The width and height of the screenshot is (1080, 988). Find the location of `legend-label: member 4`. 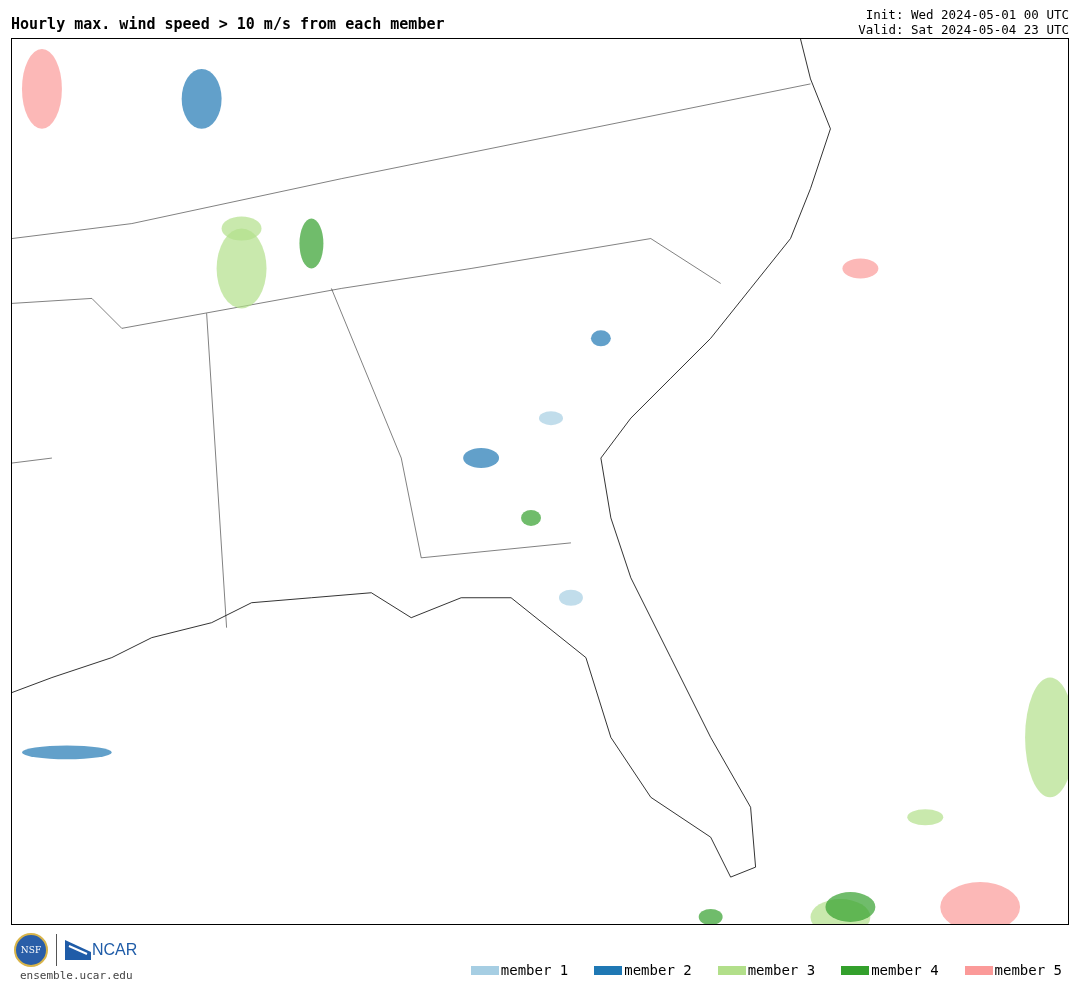

legend-label: member 4 is located at coordinates (905, 970).